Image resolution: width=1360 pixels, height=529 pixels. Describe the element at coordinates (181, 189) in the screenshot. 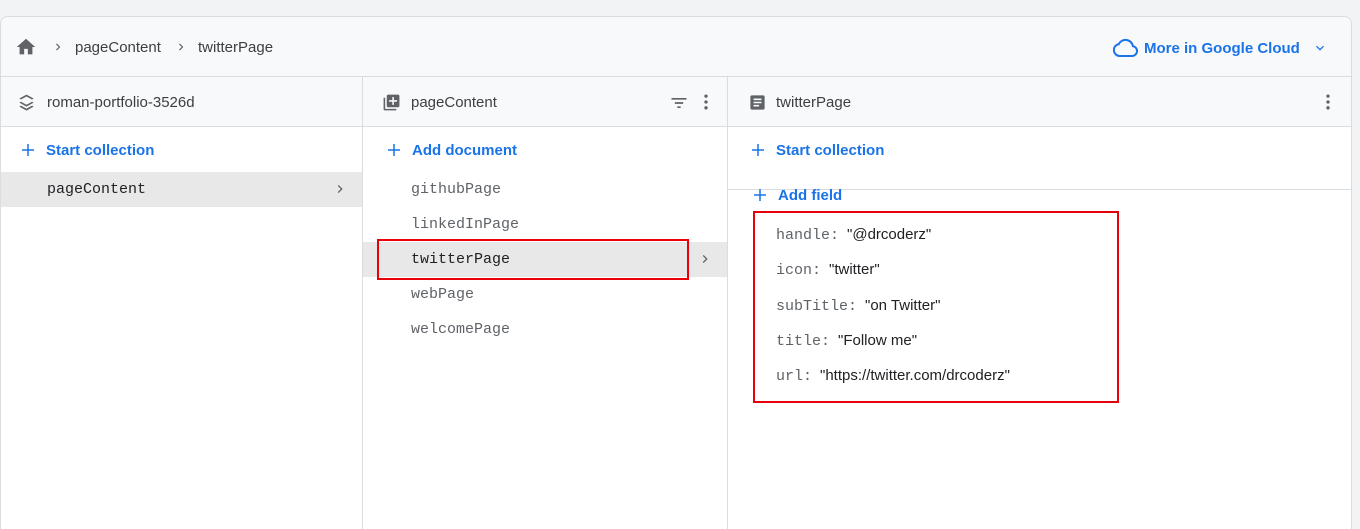

I see `list-item-pagecontent: pageContent` at that location.